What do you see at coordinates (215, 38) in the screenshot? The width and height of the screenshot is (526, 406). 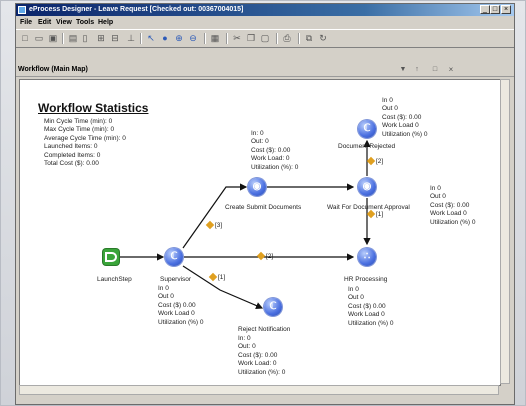 I see `properties-icon: ▦` at bounding box center [215, 38].